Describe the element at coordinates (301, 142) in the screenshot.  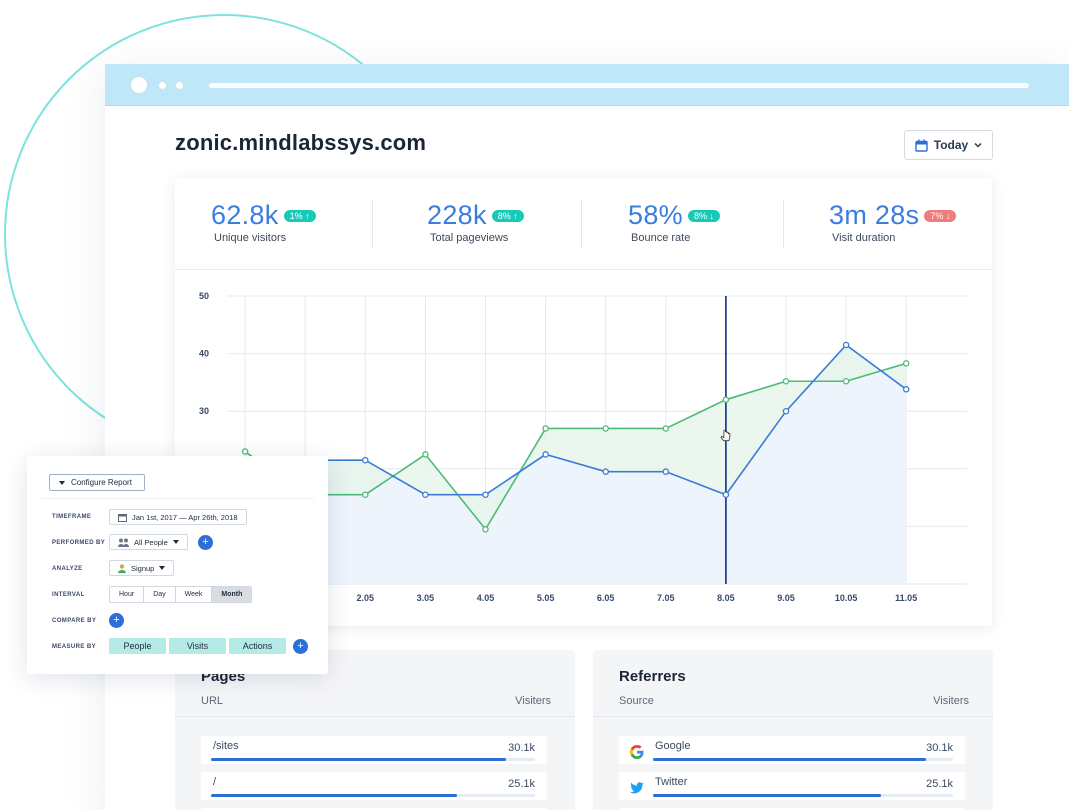
I see `page-title: zonic.mindlabssys.com` at that location.